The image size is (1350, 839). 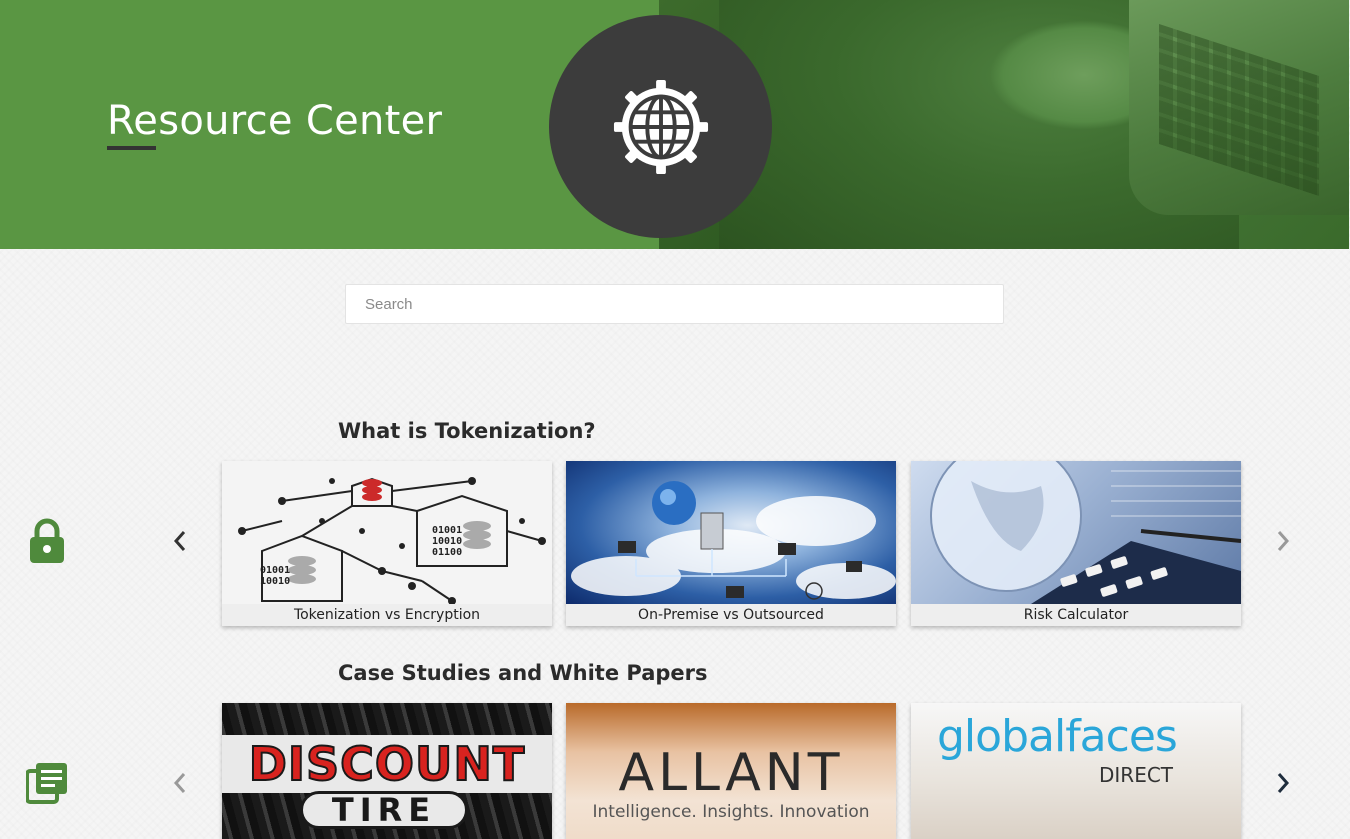 What do you see at coordinates (1076, 615) in the screenshot?
I see `card-caption: Risk Calculator` at bounding box center [1076, 615].